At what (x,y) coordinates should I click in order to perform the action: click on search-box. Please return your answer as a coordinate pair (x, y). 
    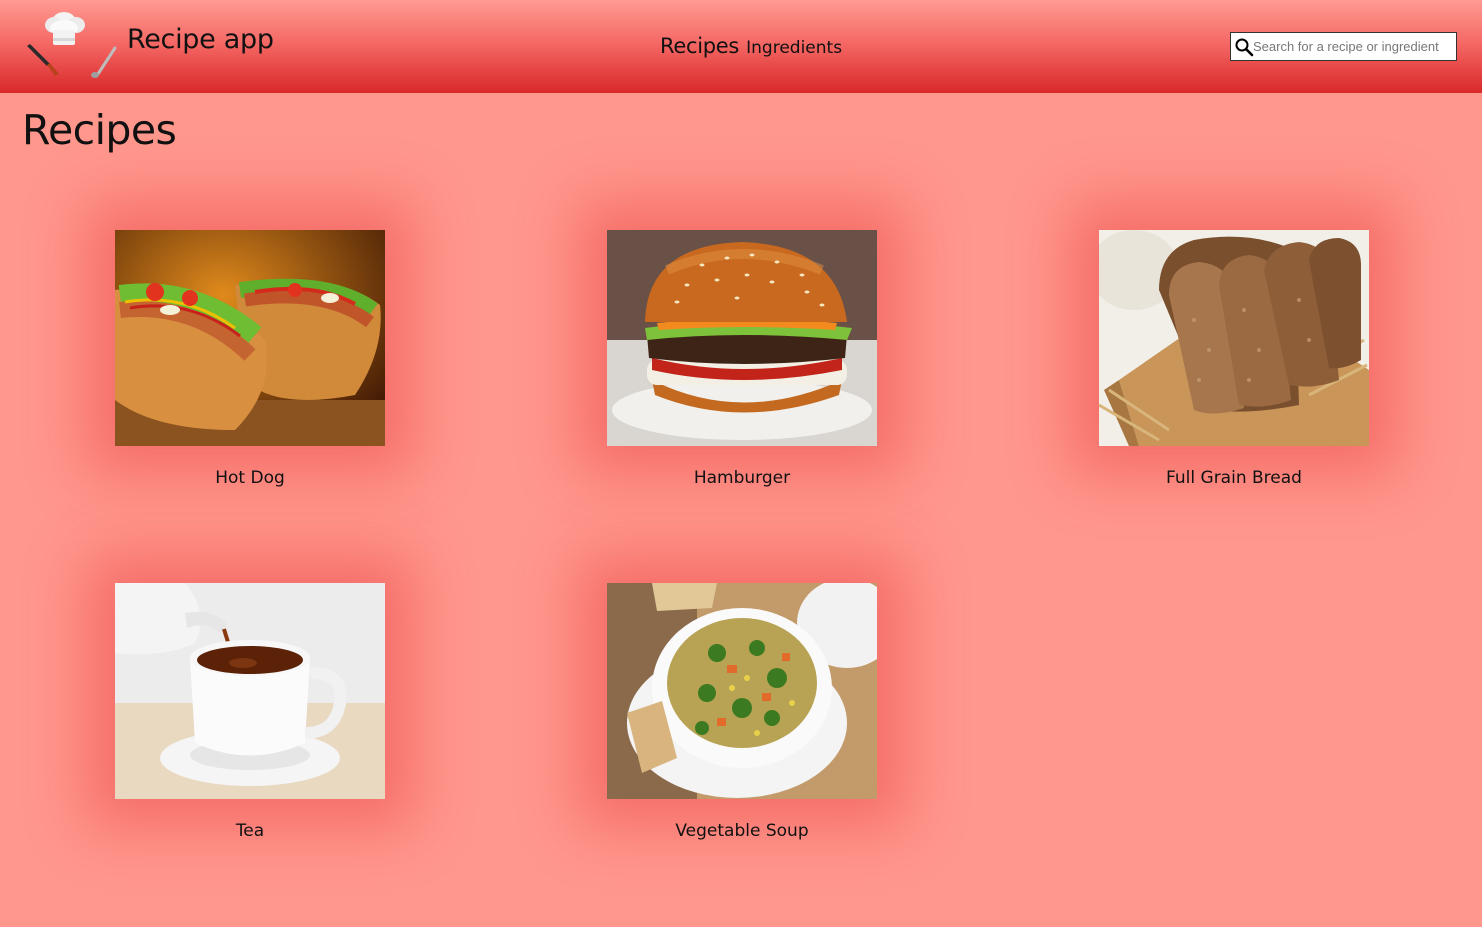
    Looking at the image, I should click on (1343, 46).